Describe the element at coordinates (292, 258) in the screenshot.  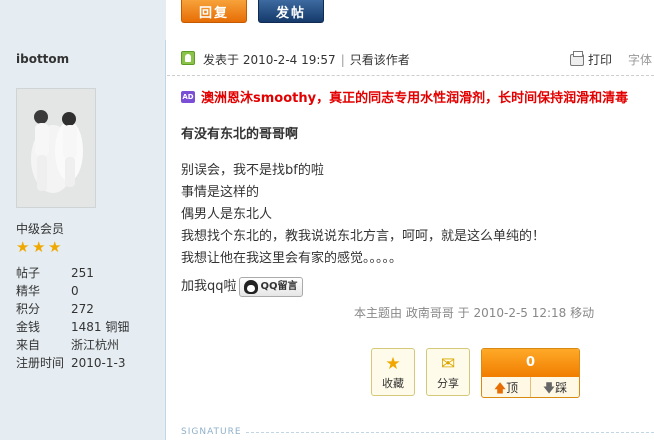
I see `post-line: 我想让他在我这里会有家的感觉。。。。。` at that location.